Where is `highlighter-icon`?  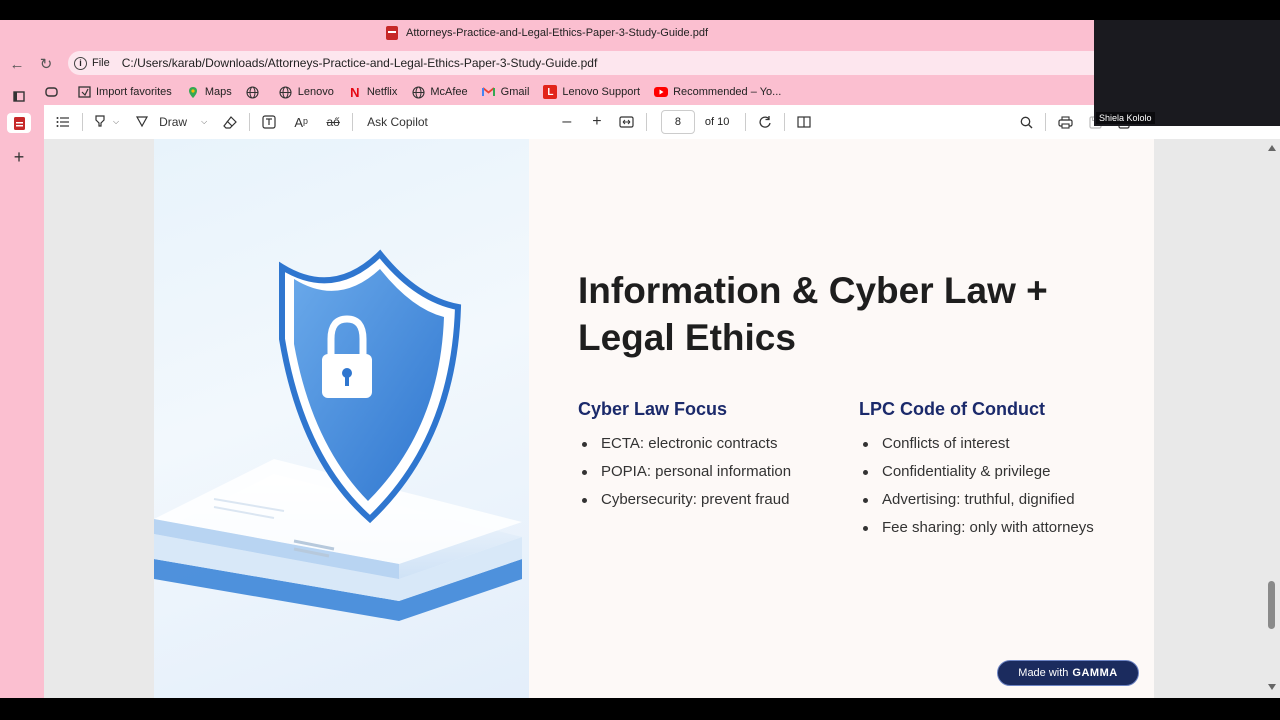
highlighter-icon is located at coordinates (100, 122).